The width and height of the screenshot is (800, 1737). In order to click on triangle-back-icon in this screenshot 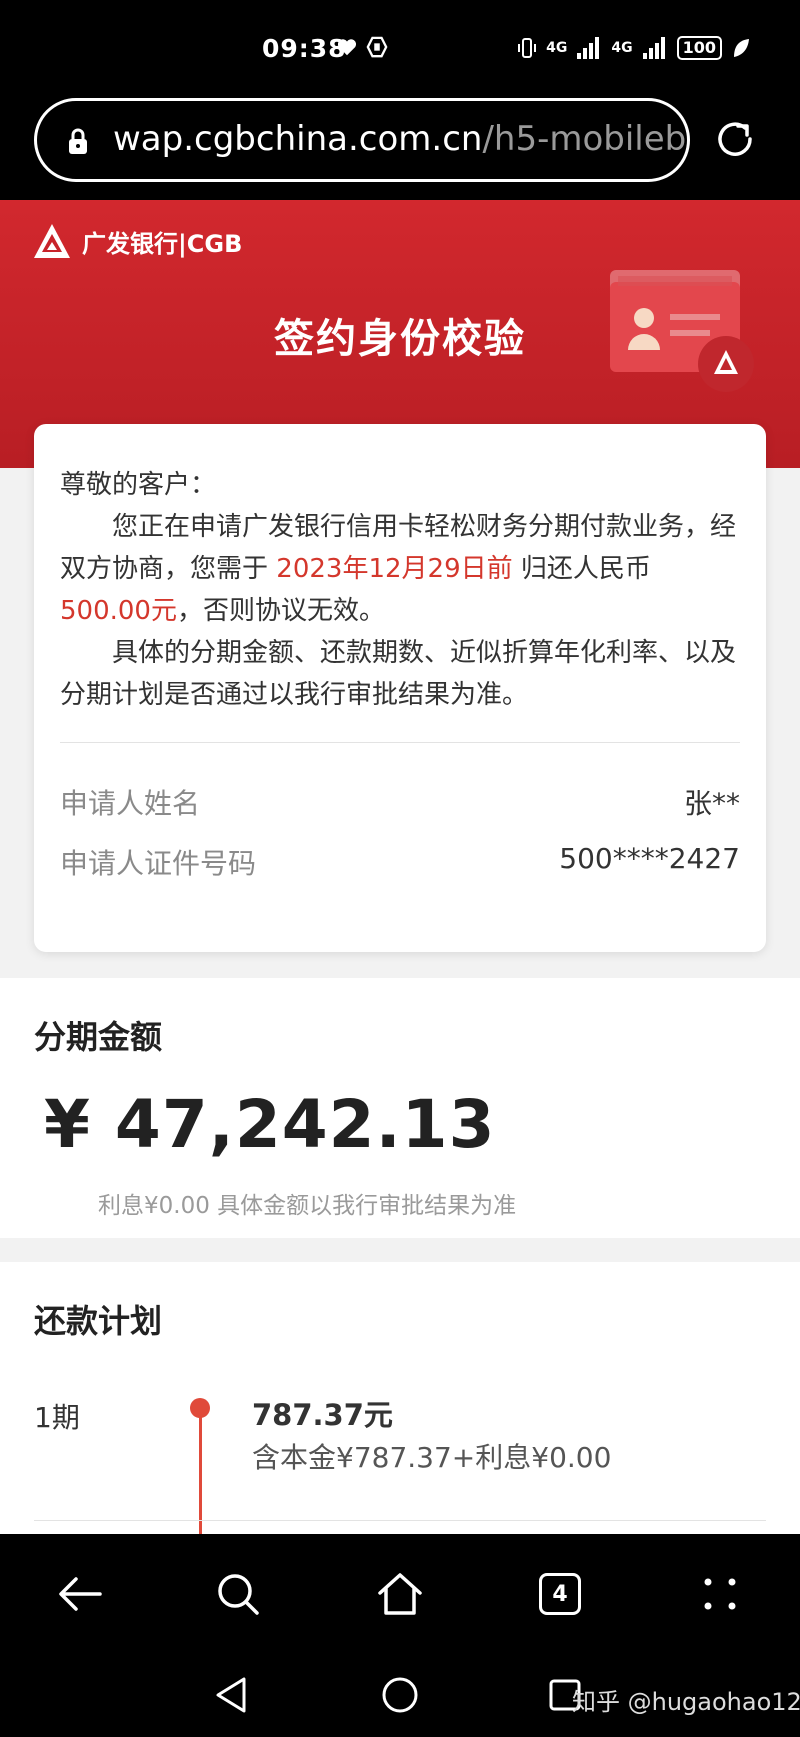, I will do `click(231, 1695)`.